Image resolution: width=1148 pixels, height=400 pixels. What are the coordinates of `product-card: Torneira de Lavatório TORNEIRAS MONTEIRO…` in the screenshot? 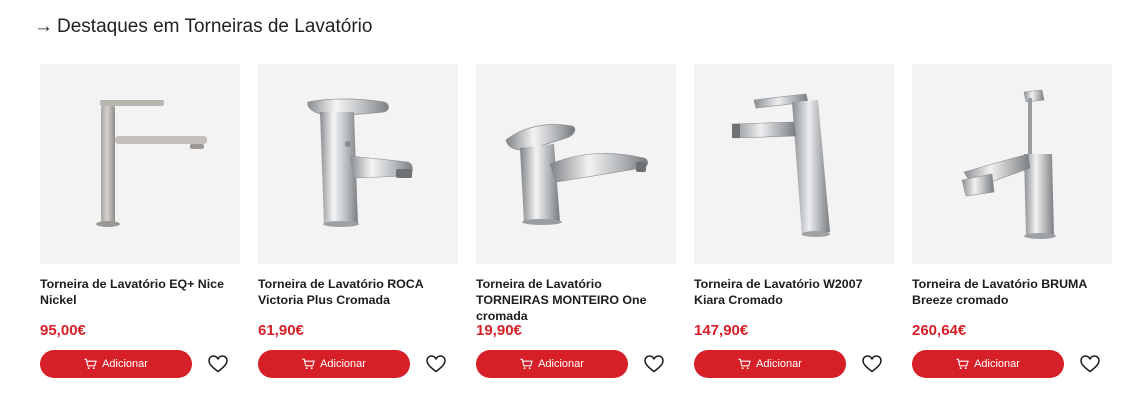 It's located at (576, 224).